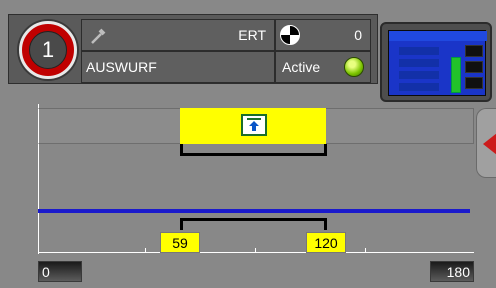 The width and height of the screenshot is (496, 288). I want to click on thumbnail-titlebar, so click(438, 36).